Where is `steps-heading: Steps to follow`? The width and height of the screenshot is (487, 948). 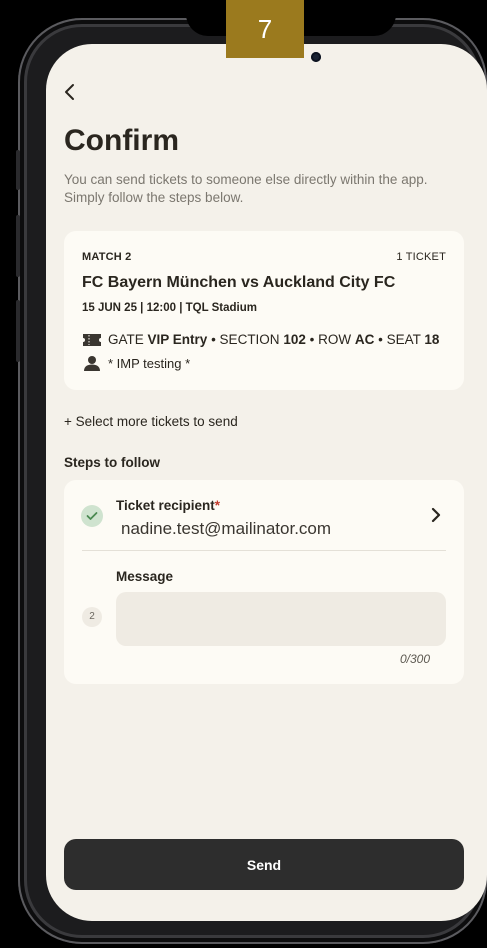
steps-heading: Steps to follow is located at coordinates (112, 462).